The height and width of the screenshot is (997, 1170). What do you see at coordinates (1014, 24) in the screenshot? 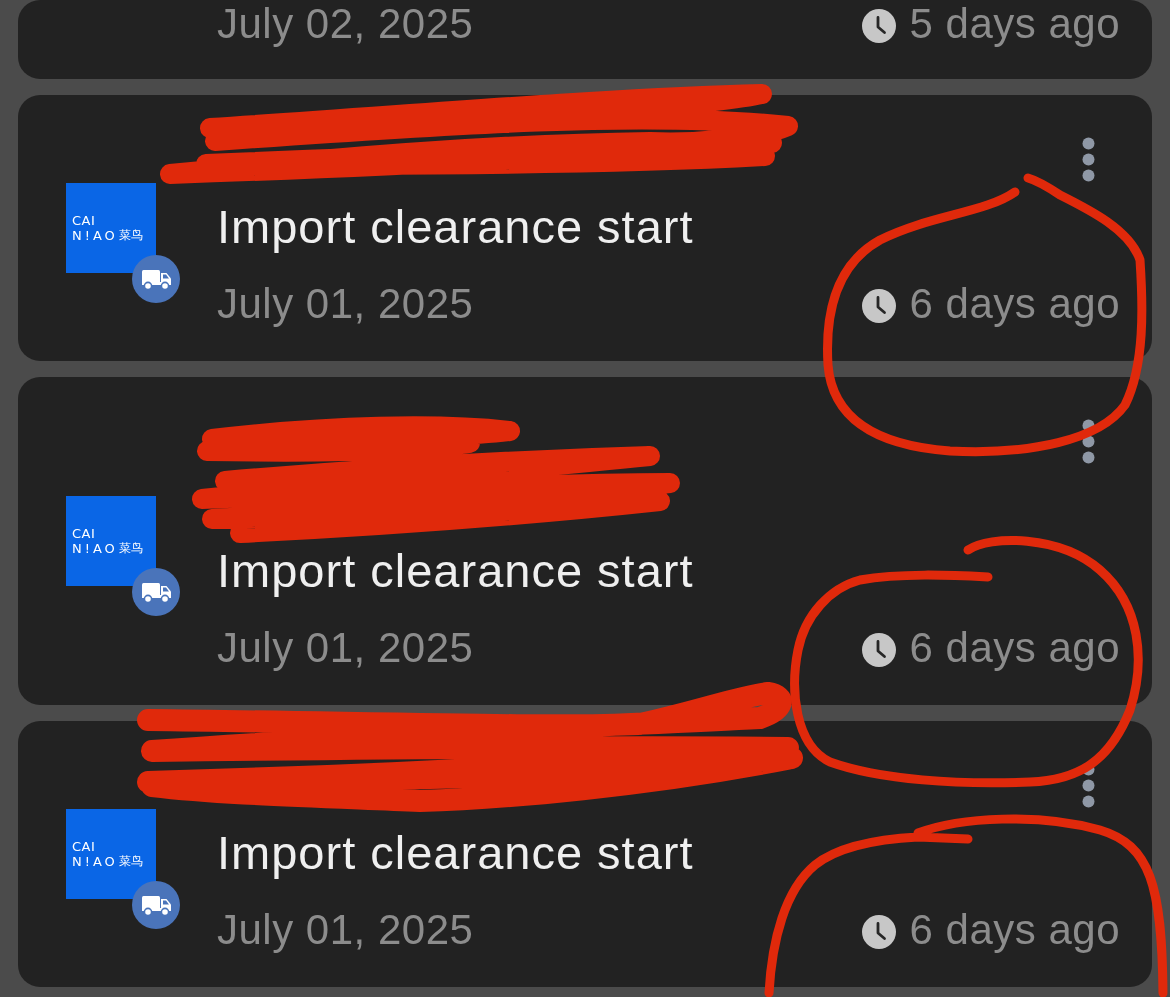
I see `time-ago-text: 5 days ago` at bounding box center [1014, 24].